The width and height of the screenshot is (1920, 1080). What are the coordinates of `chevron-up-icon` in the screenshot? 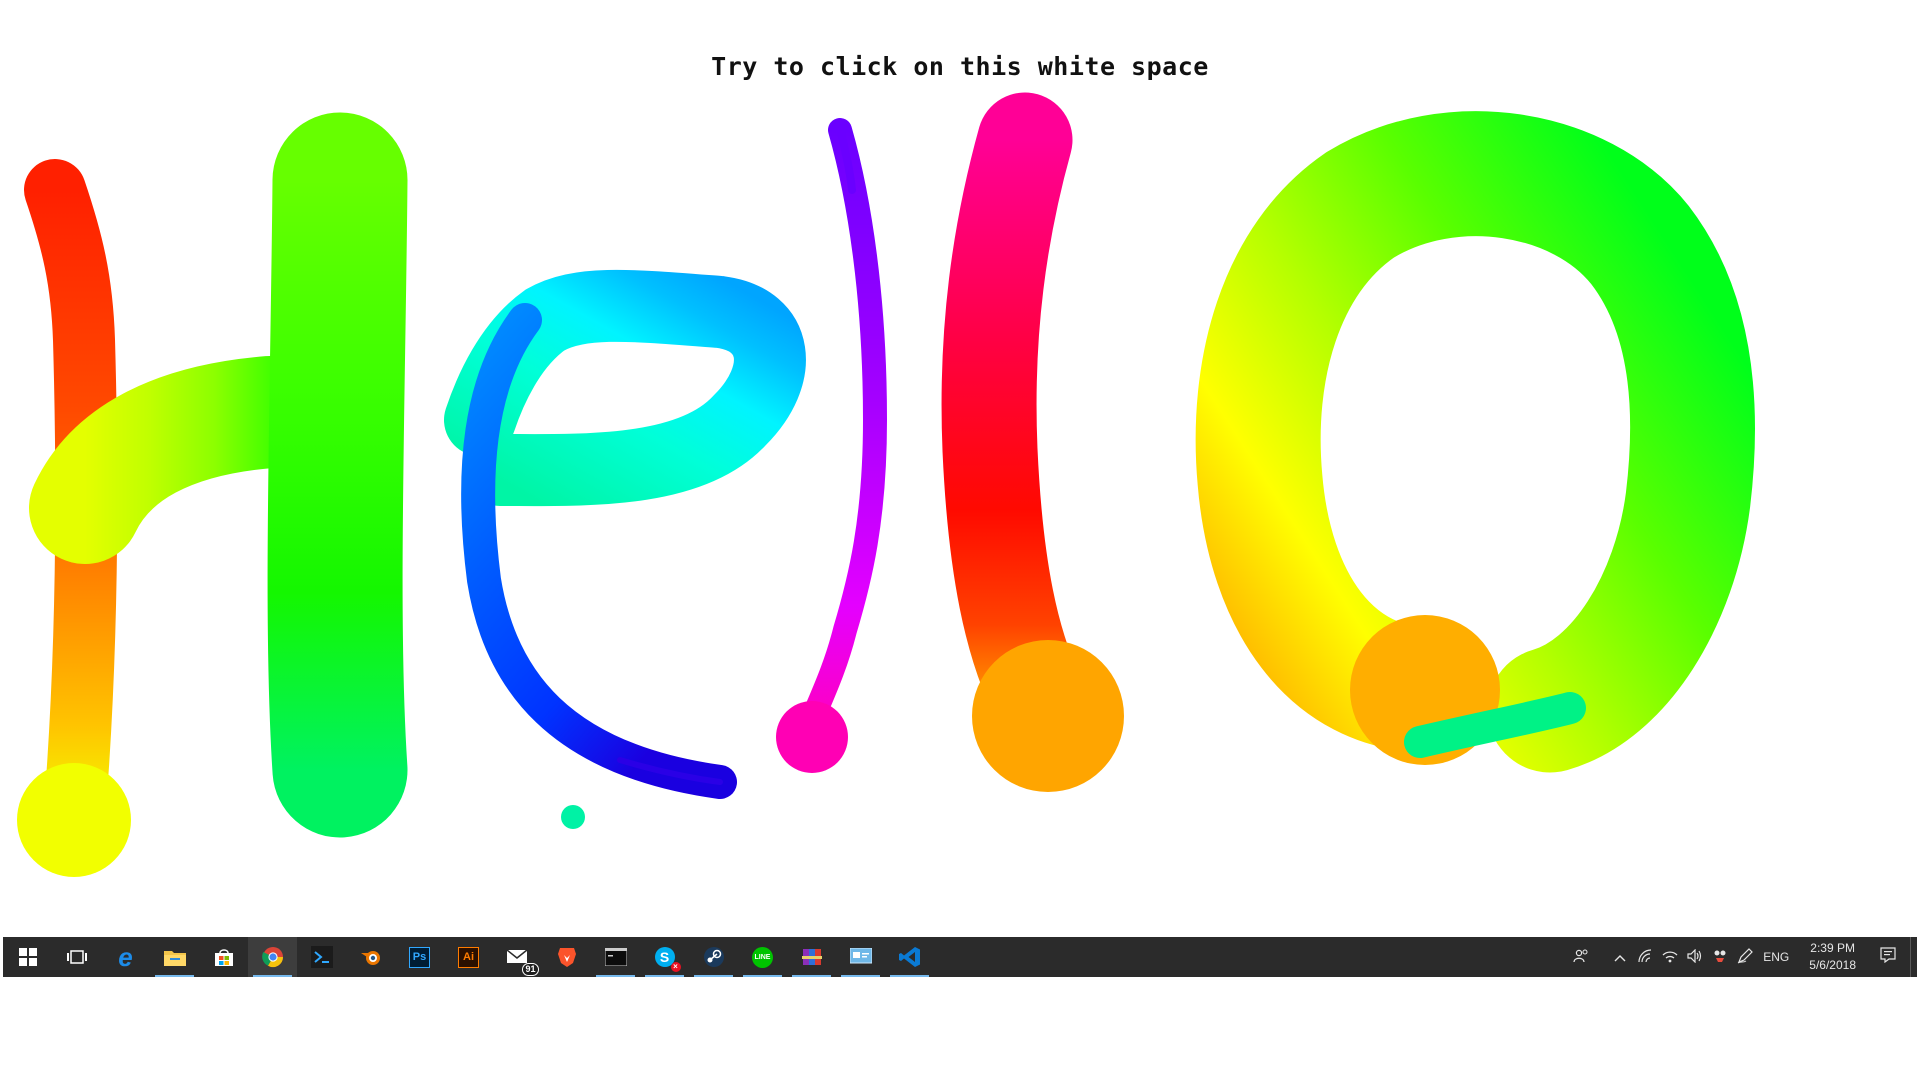 It's located at (1620, 957).